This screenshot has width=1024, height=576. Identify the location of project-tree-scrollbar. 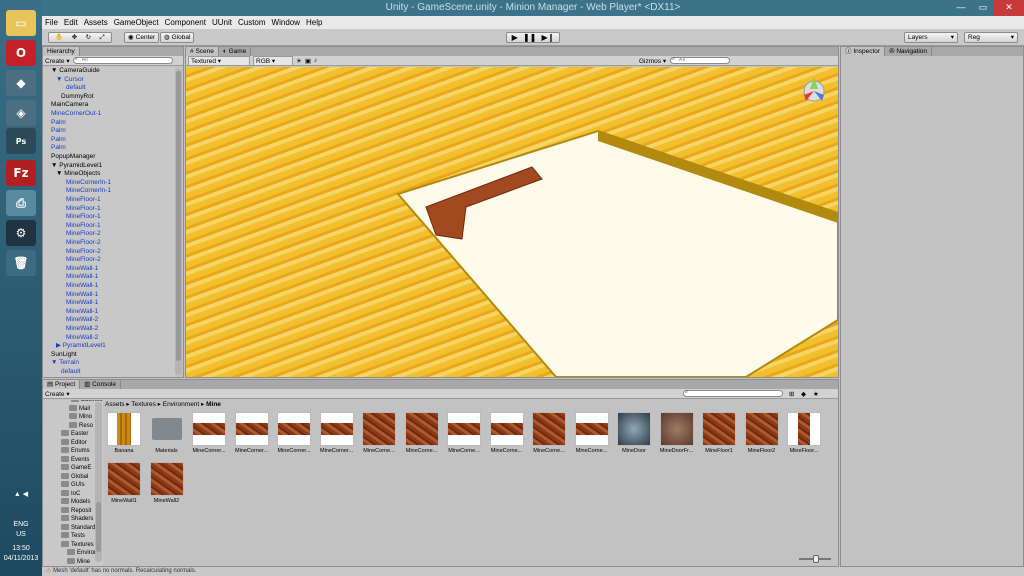
(98, 482).